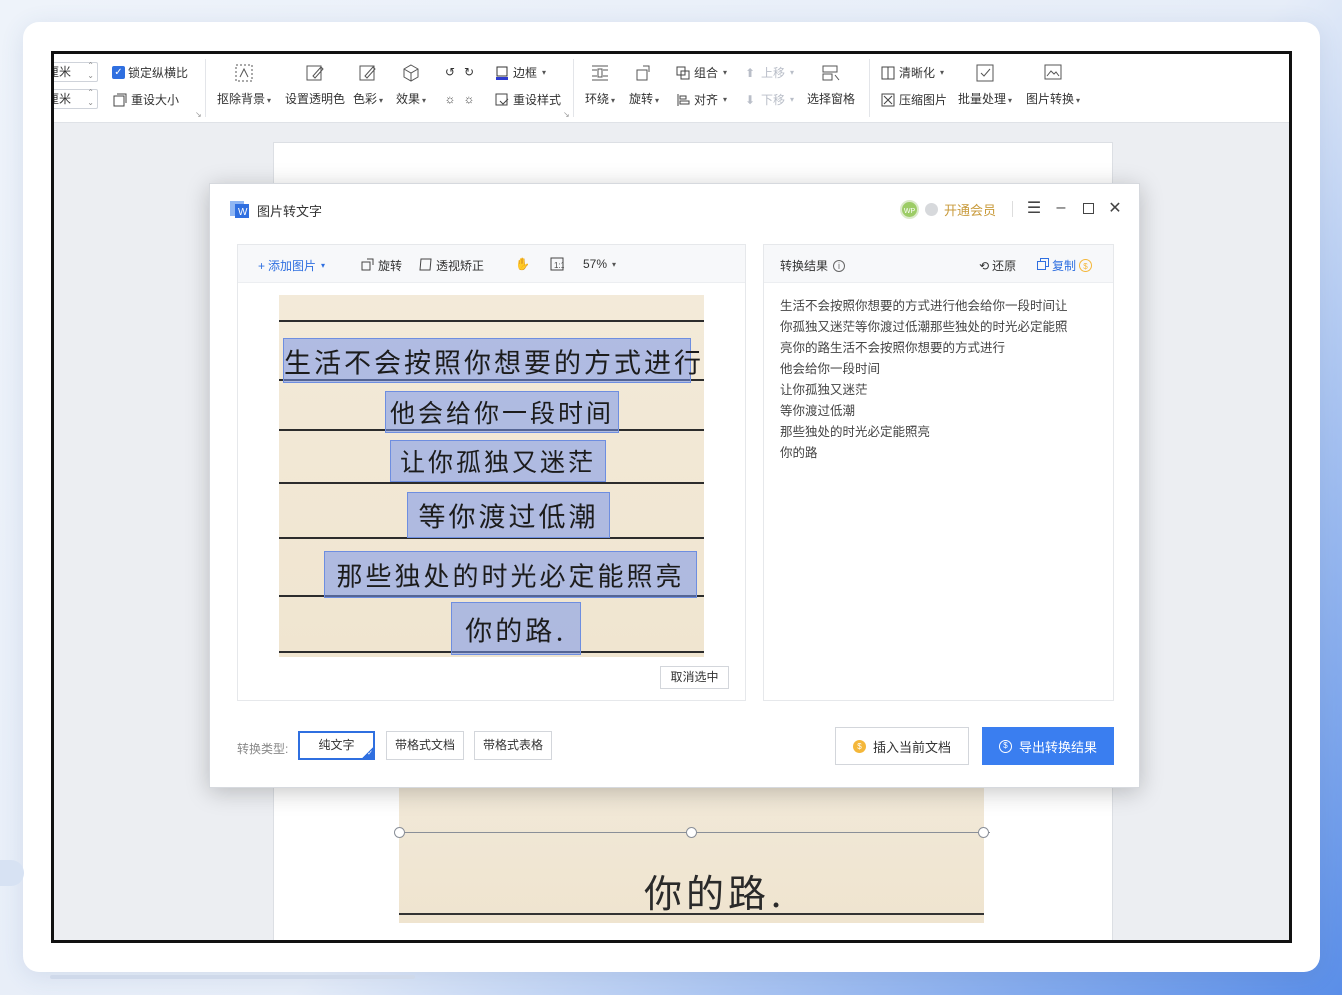  What do you see at coordinates (498, 461) in the screenshot?
I see `text-region: 让你孤独又迷茫` at bounding box center [498, 461].